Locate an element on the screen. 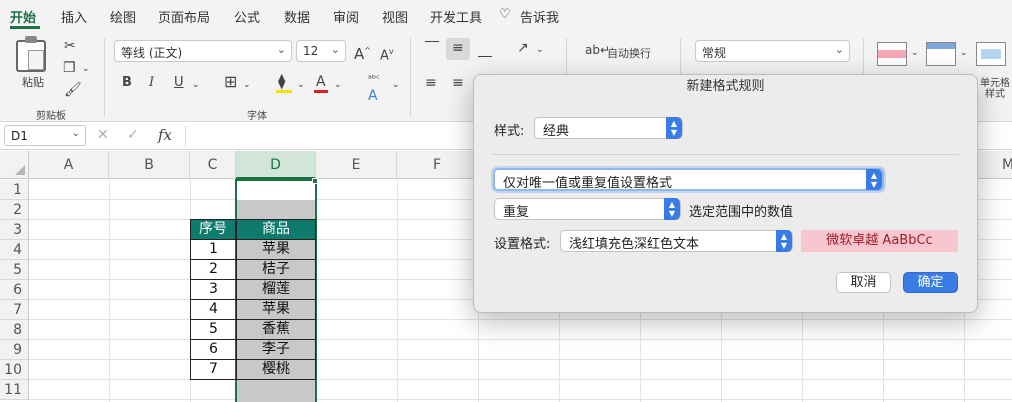 This screenshot has width=1012, height=402. clipboard-group-label: 剪贴板 is located at coordinates (51, 116).